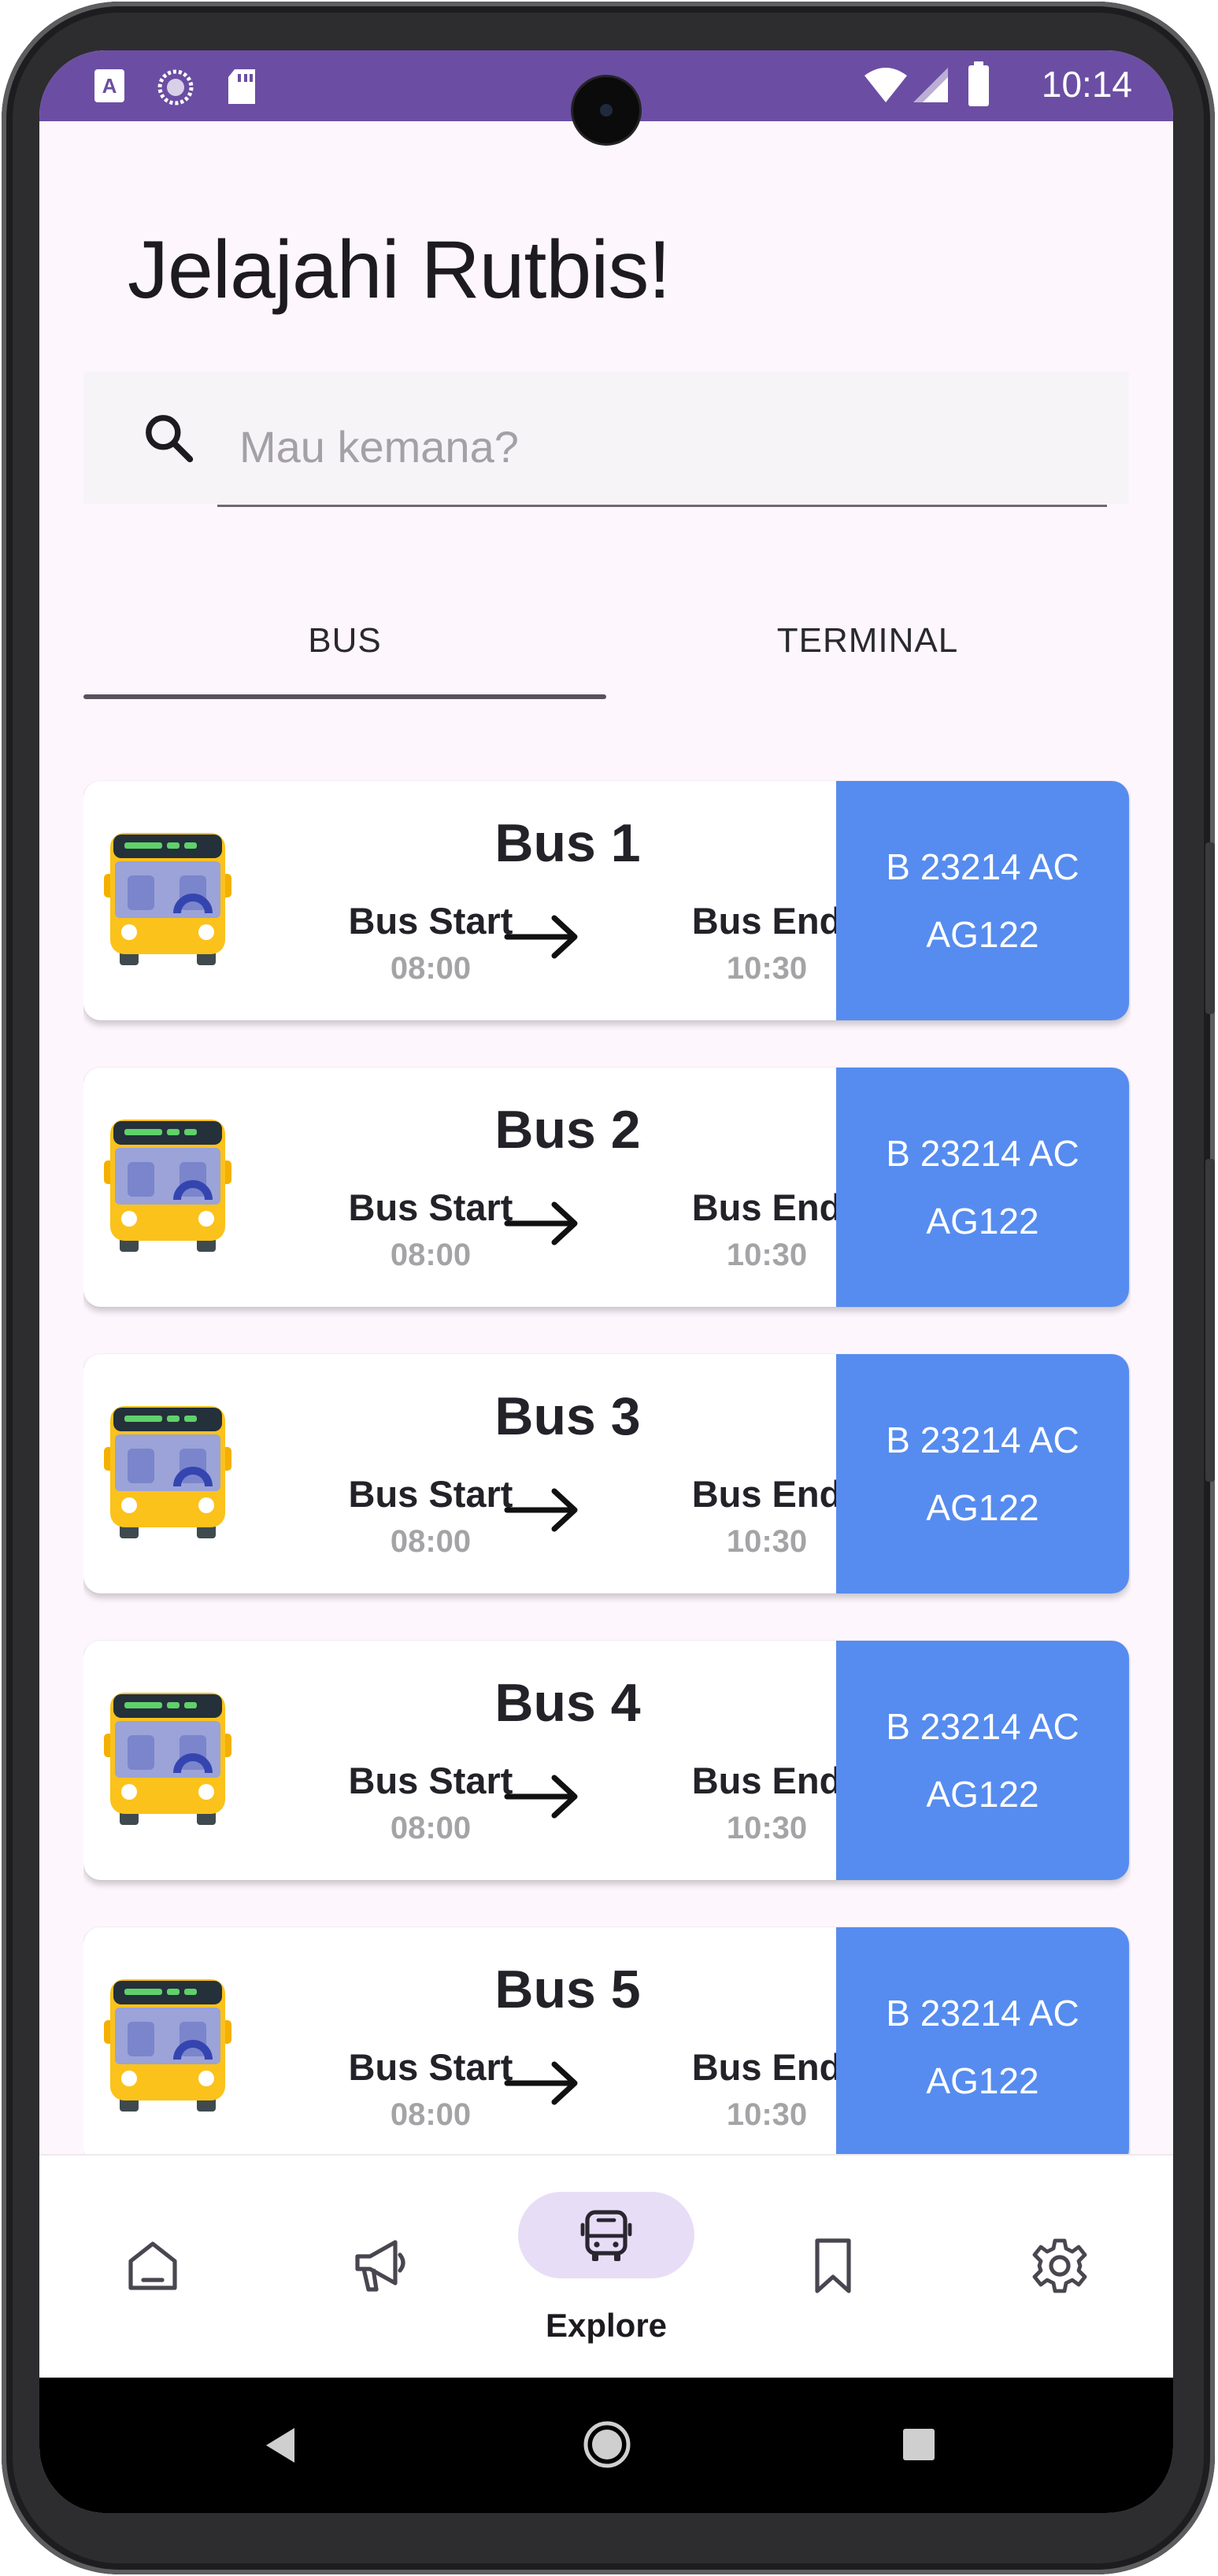  Describe the element at coordinates (567, 843) in the screenshot. I see `bus-name: Bus 1` at that location.